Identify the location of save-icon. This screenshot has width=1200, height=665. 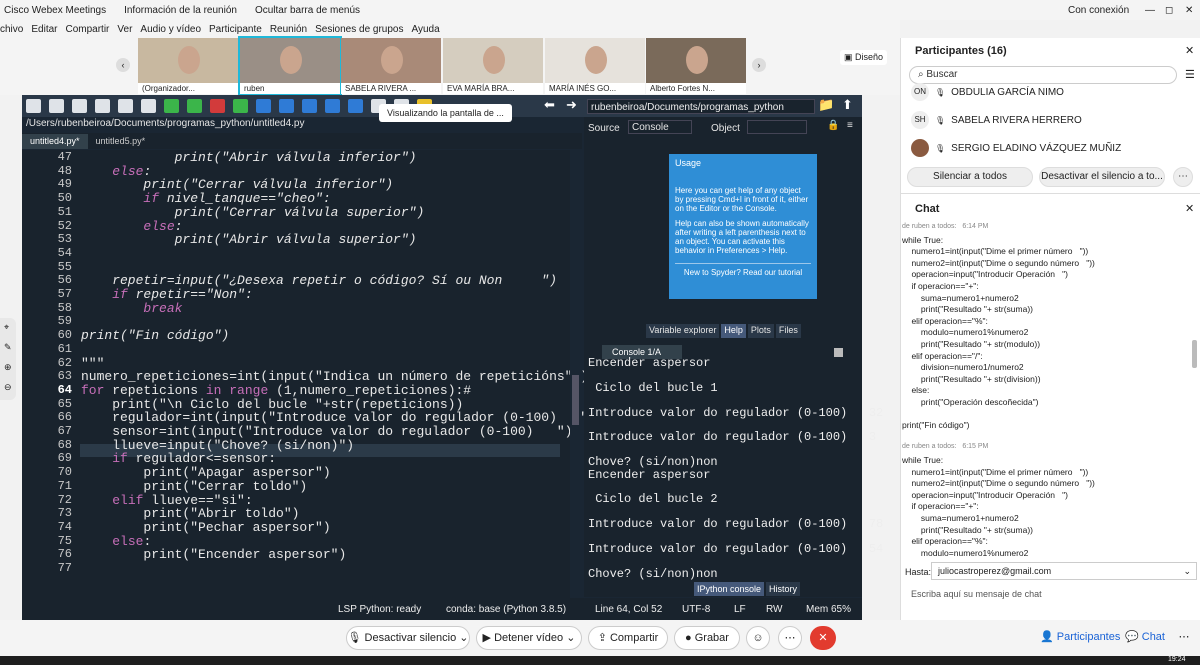
(79, 106).